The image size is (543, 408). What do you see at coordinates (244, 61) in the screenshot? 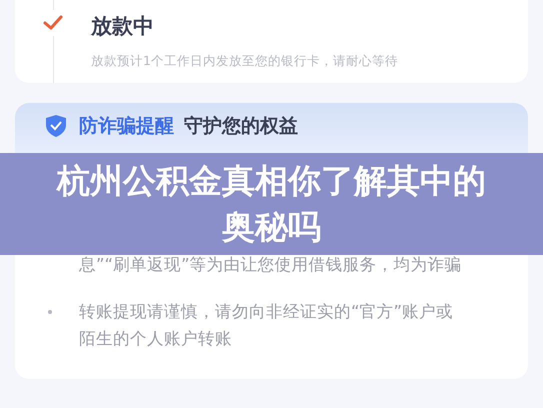
I see `step-description: 放款预计1个工作日内发放至您的银行卡，请耐心等待` at bounding box center [244, 61].